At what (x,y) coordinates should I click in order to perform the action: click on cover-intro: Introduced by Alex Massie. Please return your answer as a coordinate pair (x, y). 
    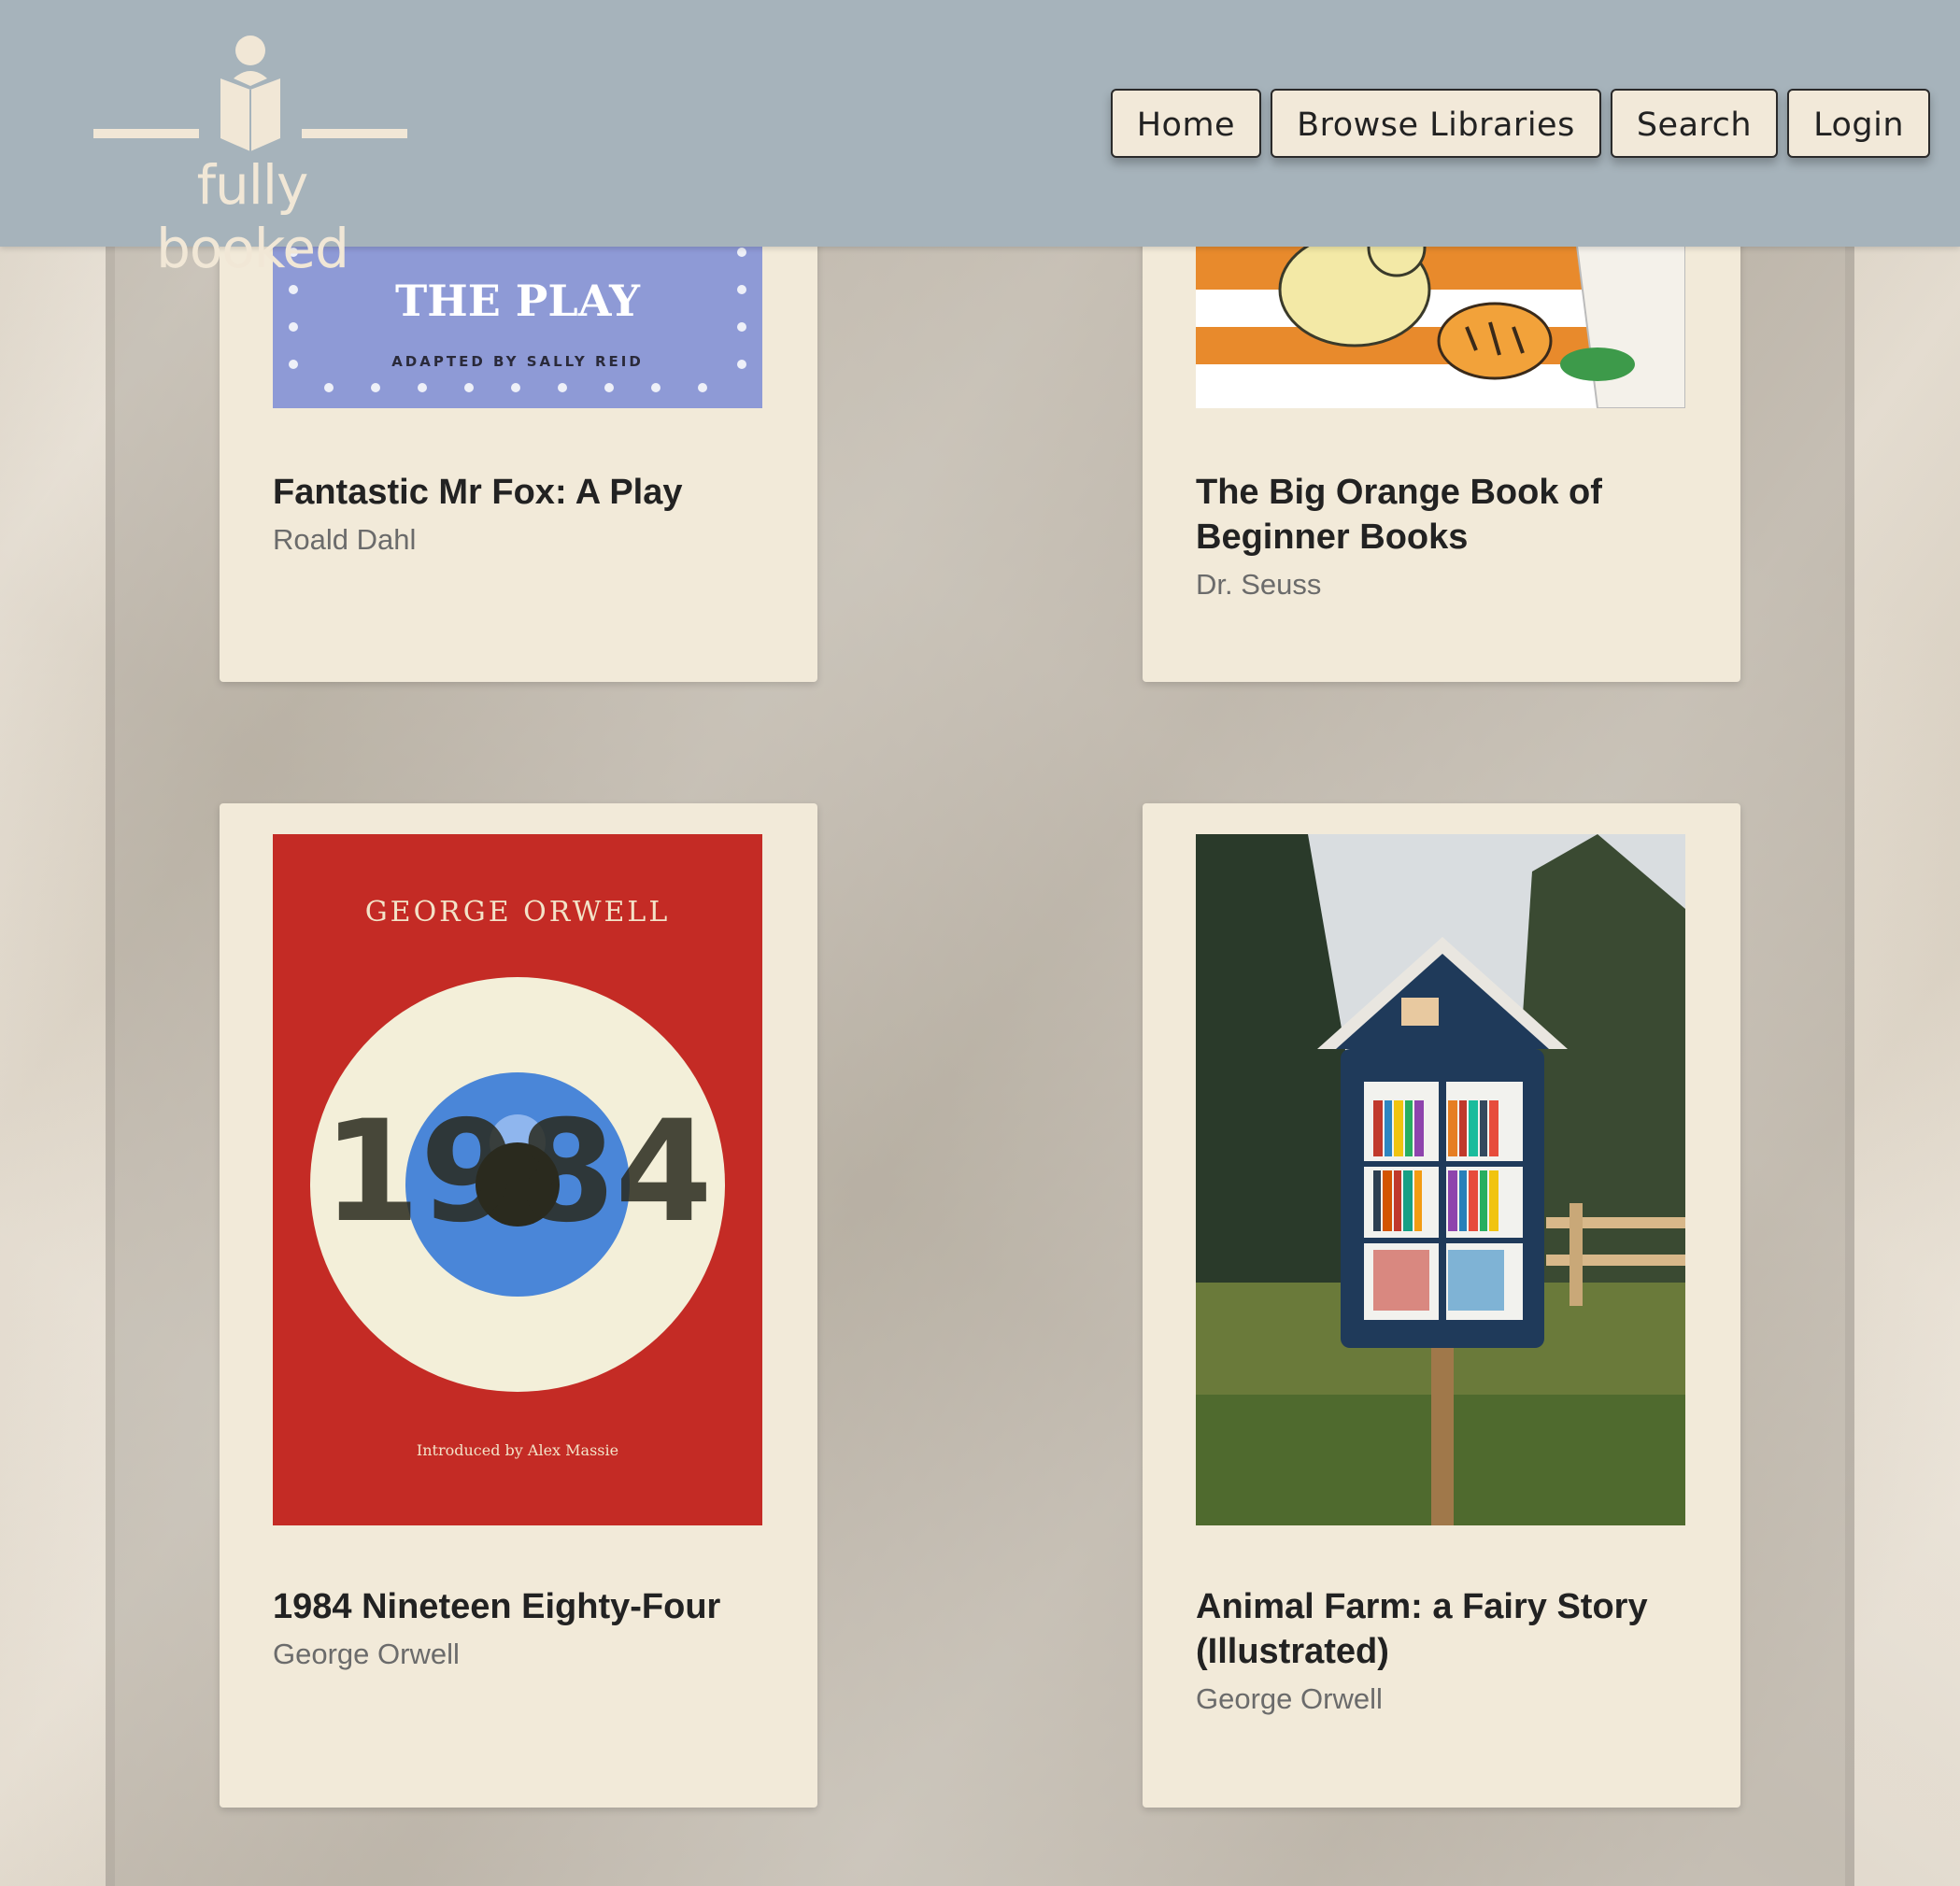
    Looking at the image, I should click on (517, 1450).